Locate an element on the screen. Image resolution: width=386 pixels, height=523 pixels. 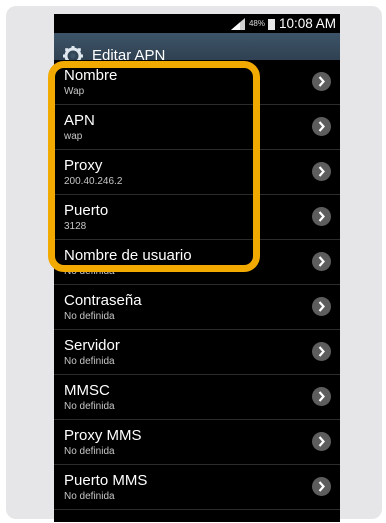
page-title: Editar APN is located at coordinates (129, 53).